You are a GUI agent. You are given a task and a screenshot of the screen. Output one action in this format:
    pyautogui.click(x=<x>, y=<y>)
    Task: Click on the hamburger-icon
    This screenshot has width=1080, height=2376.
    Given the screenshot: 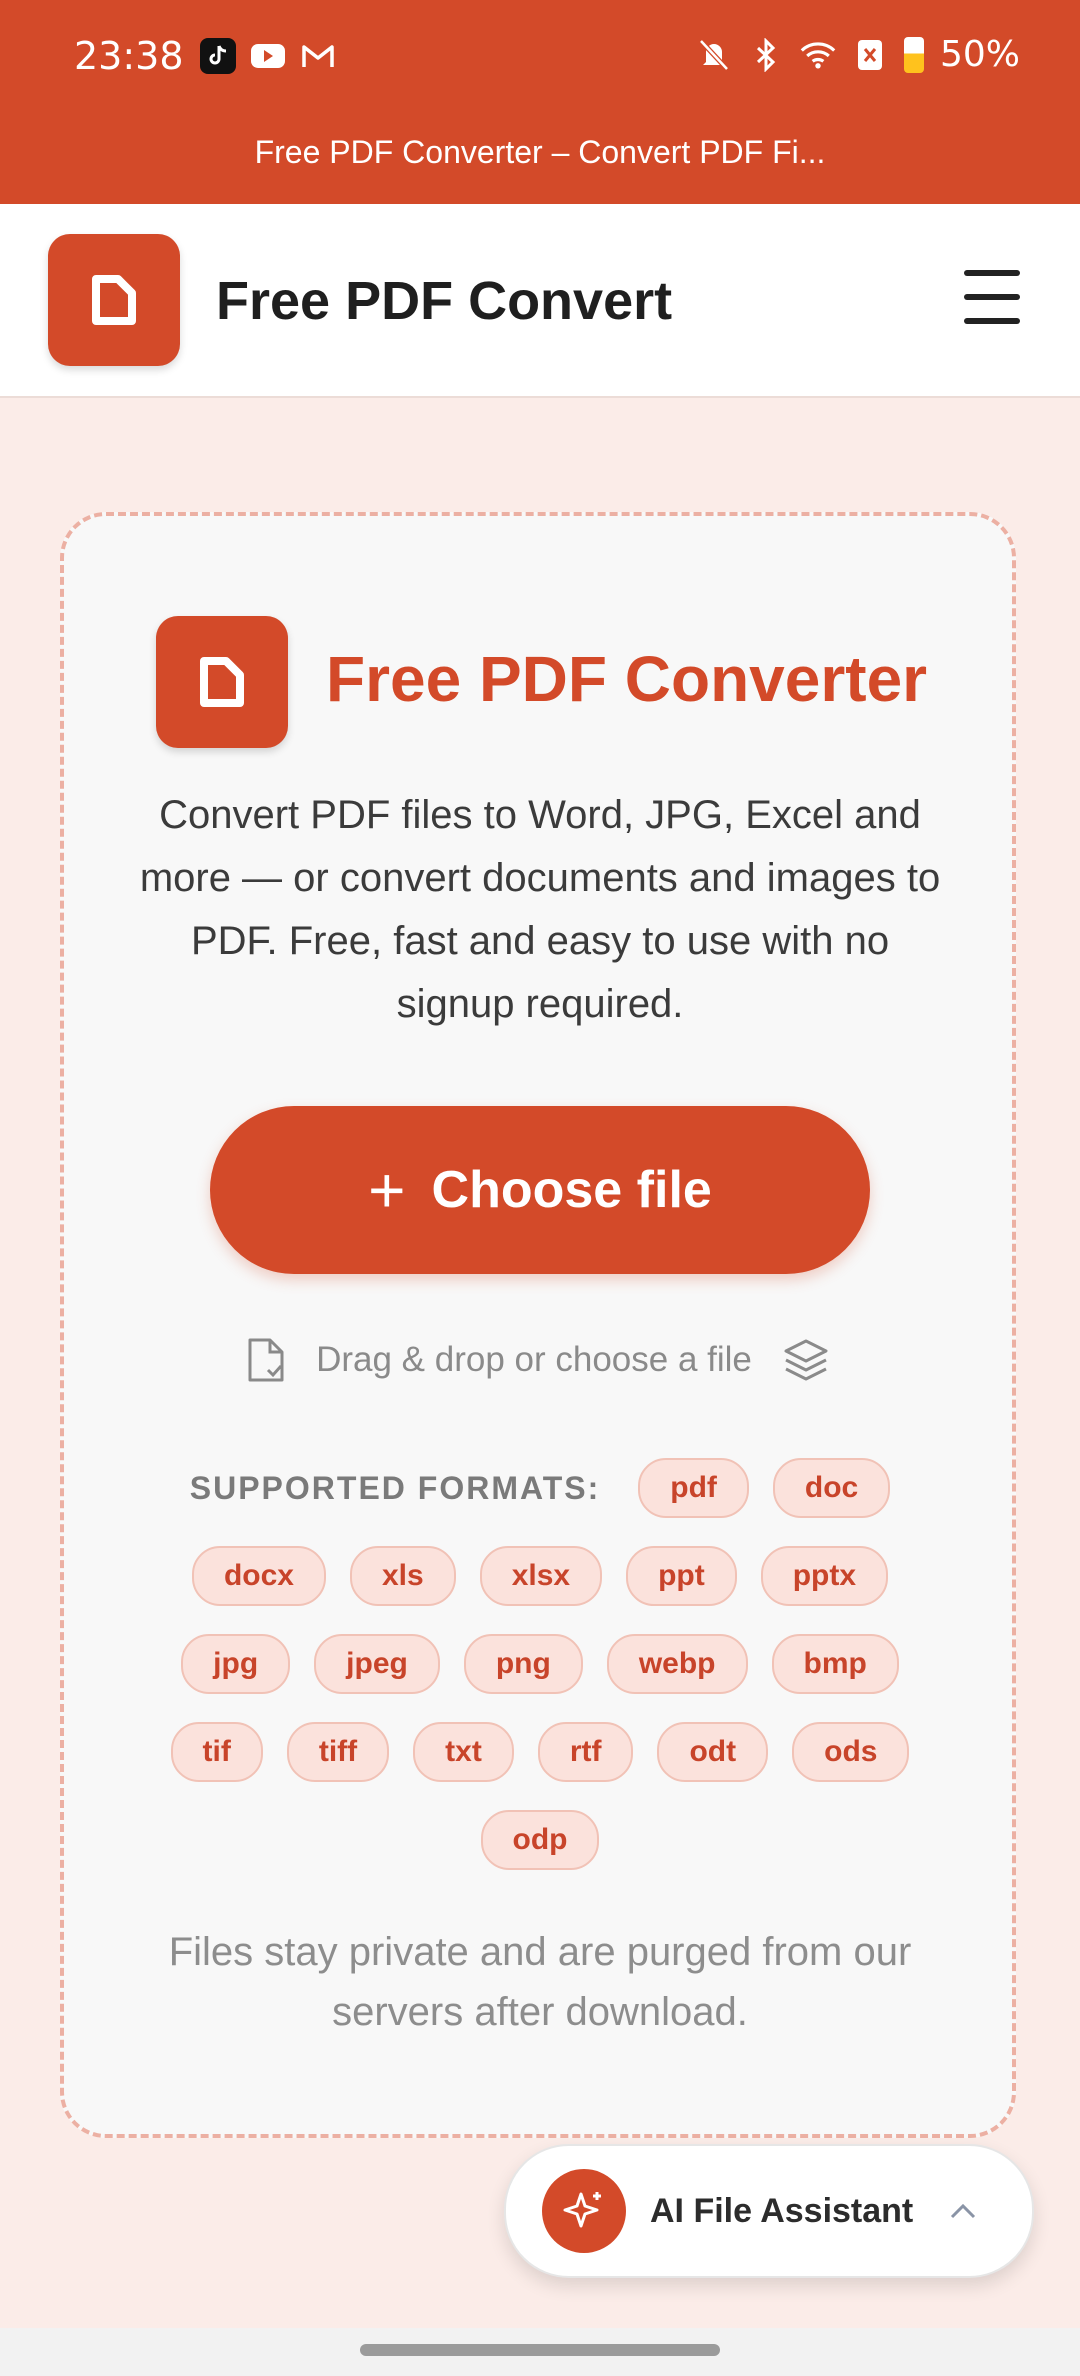 What is the action you would take?
    pyautogui.click(x=992, y=297)
    